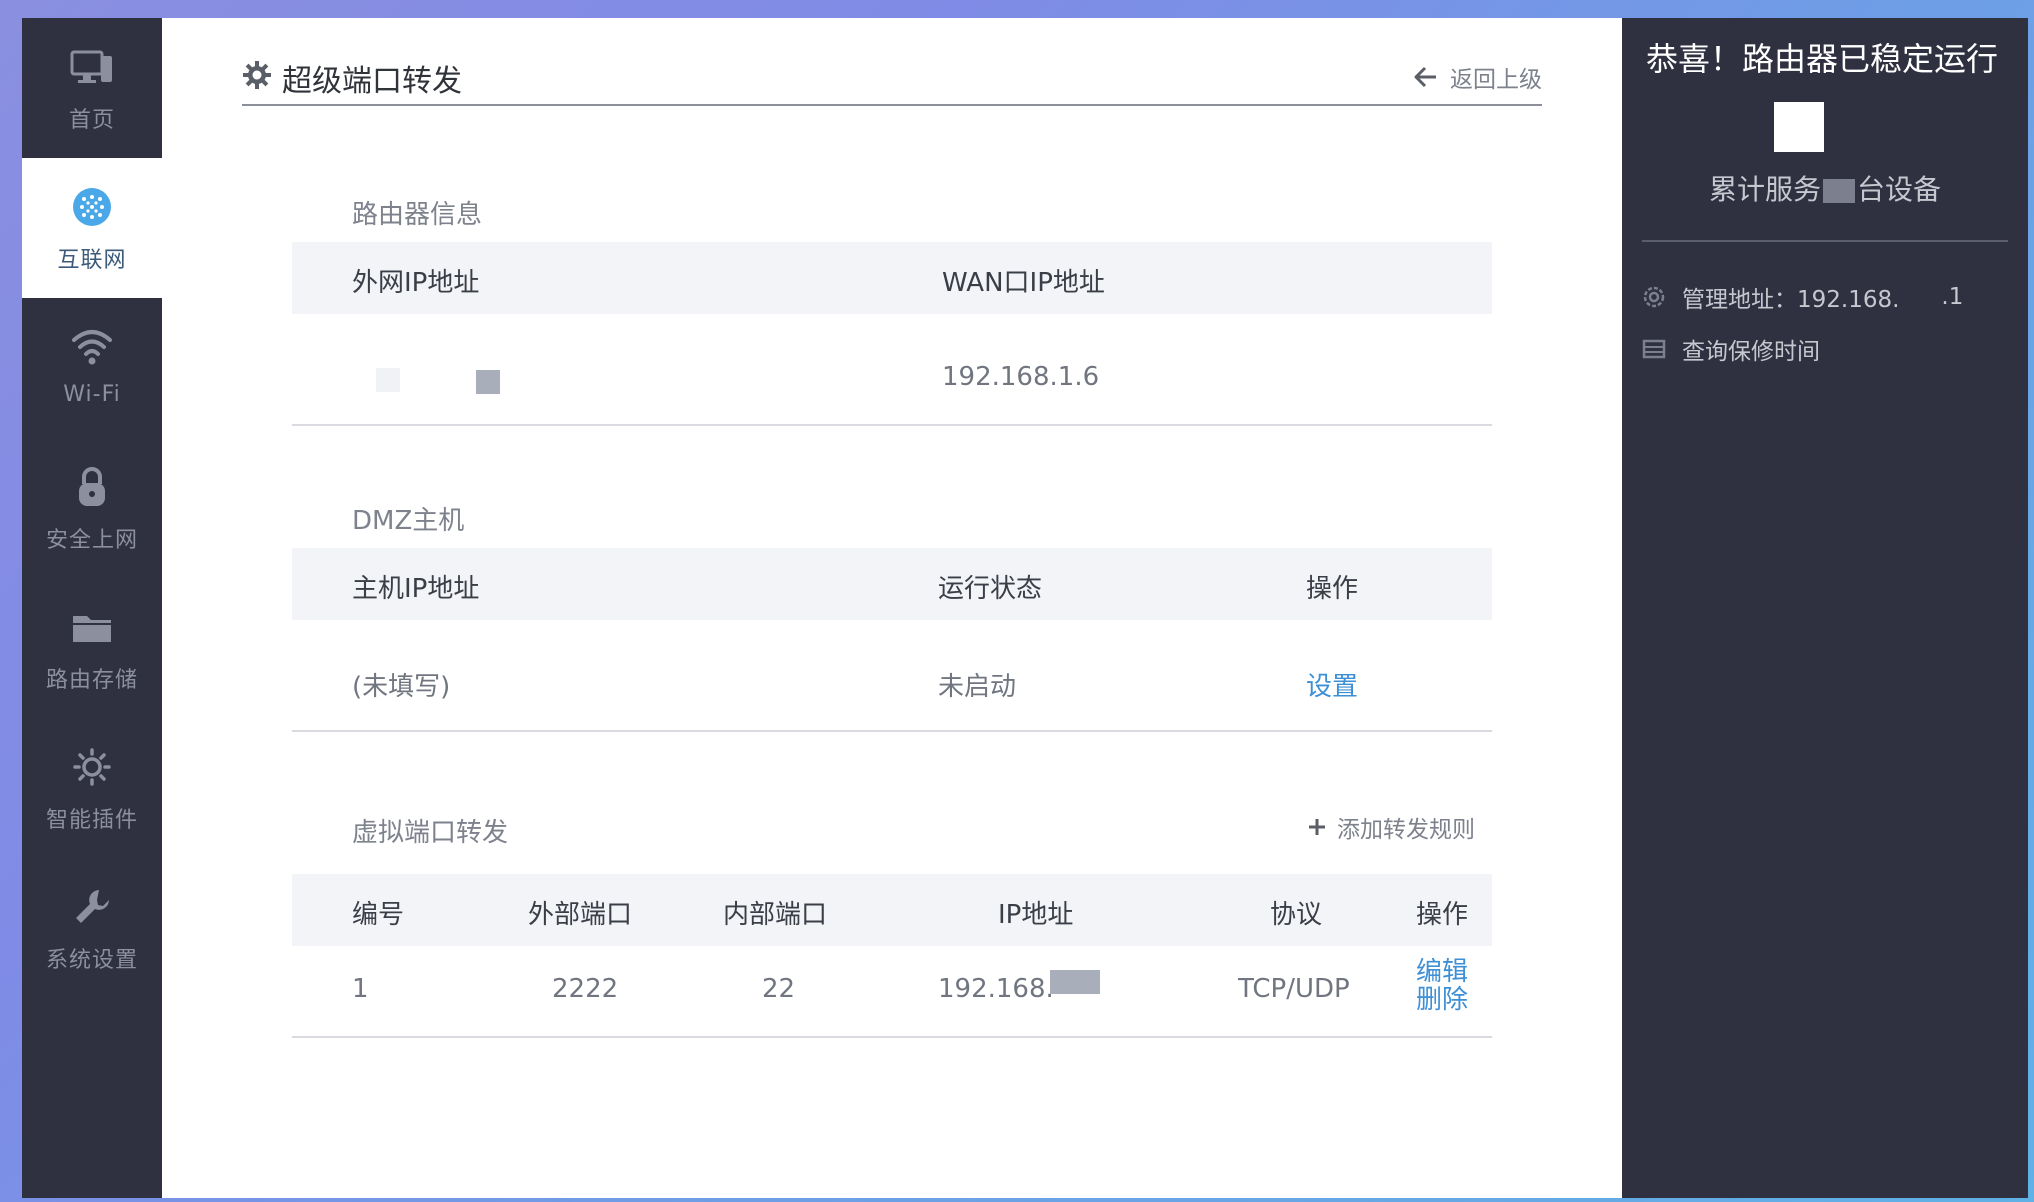 The width and height of the screenshot is (2034, 1202). I want to click on redacted-device-count, so click(1839, 191).